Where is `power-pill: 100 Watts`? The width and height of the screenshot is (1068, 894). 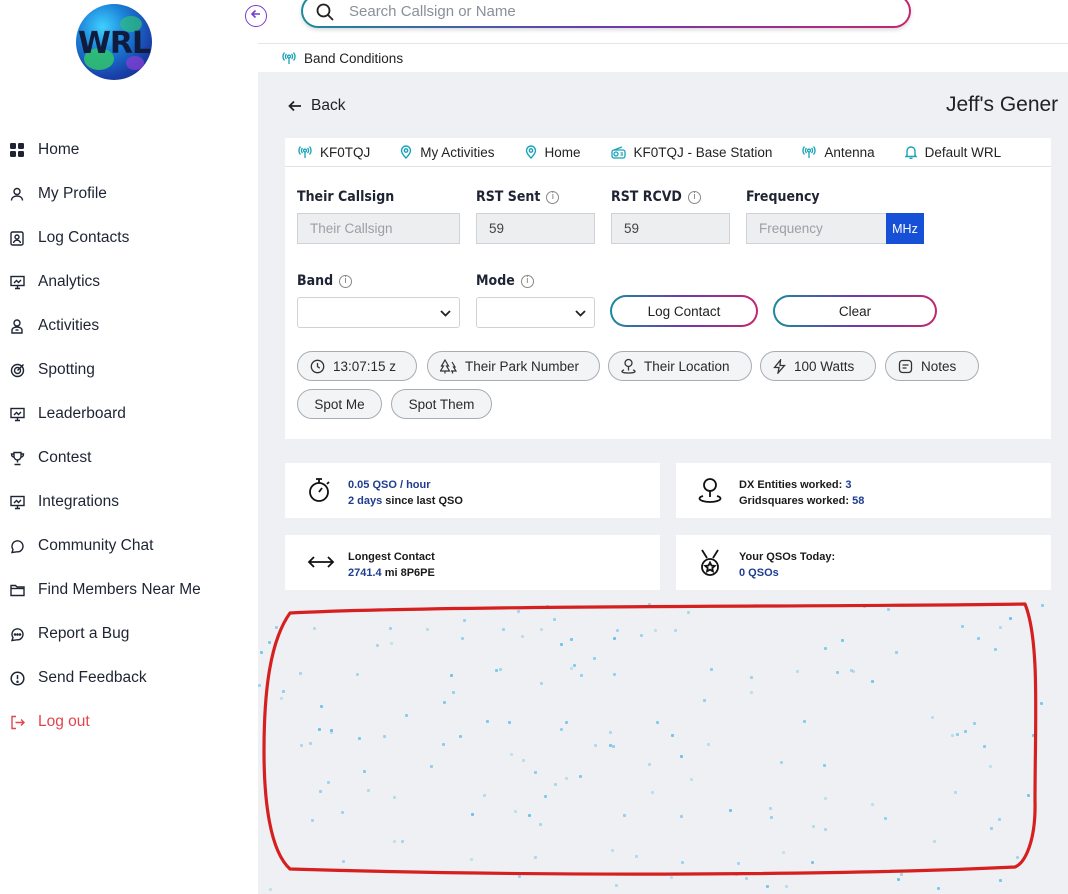 power-pill: 100 Watts is located at coordinates (818, 366).